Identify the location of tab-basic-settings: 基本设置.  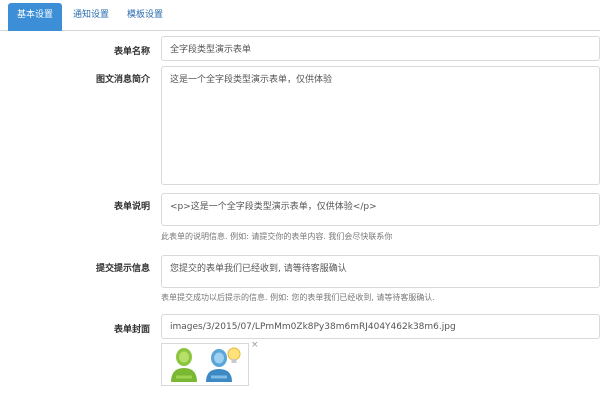
(35, 17).